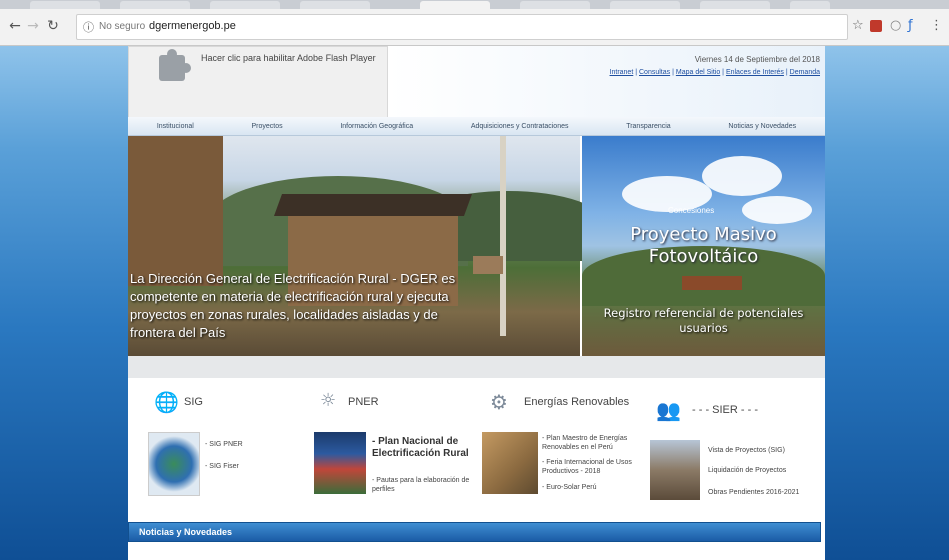 This screenshot has width=949, height=560. Describe the element at coordinates (175, 65) in the screenshot. I see `plugin-puzzle-icon` at that location.